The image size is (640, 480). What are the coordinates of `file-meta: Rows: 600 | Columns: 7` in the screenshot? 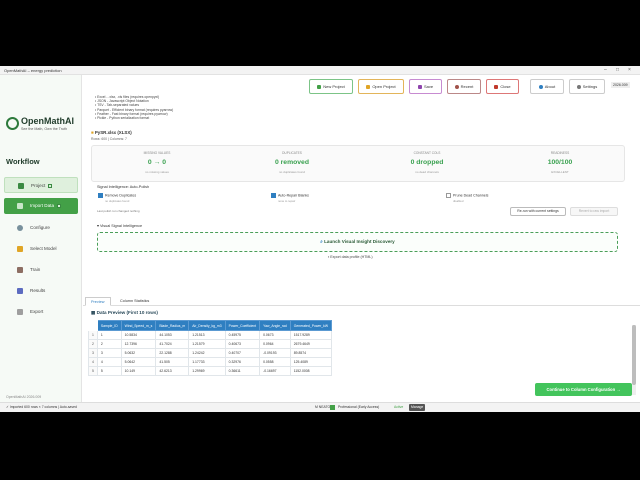 It's located at (109, 139).